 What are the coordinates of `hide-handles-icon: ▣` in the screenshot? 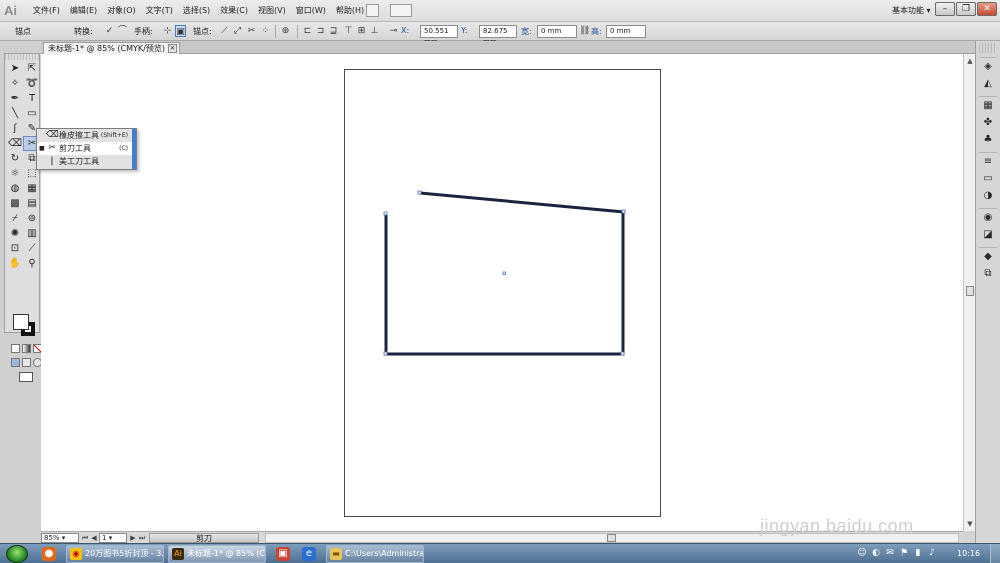 It's located at (180, 31).